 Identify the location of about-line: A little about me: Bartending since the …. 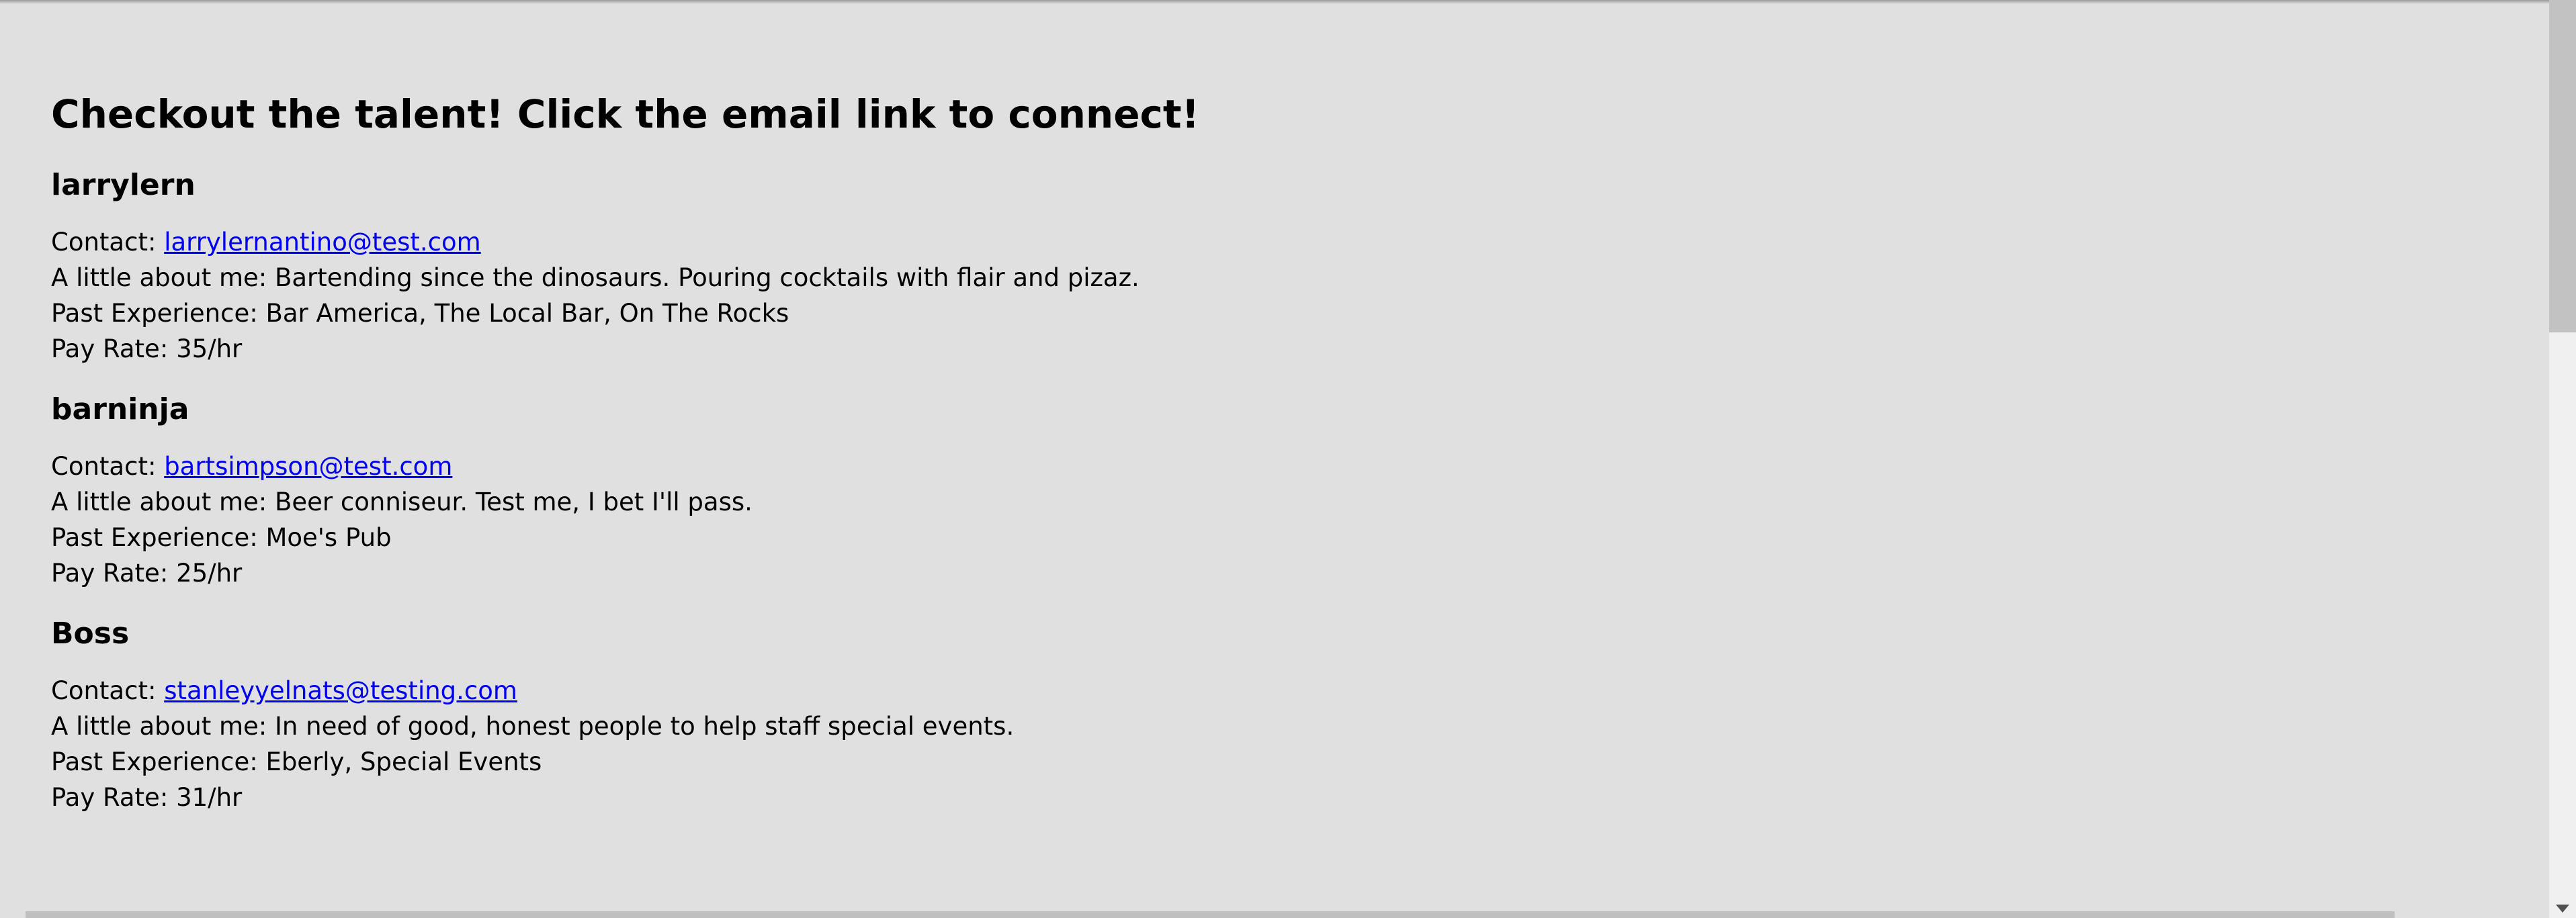
(1260, 277).